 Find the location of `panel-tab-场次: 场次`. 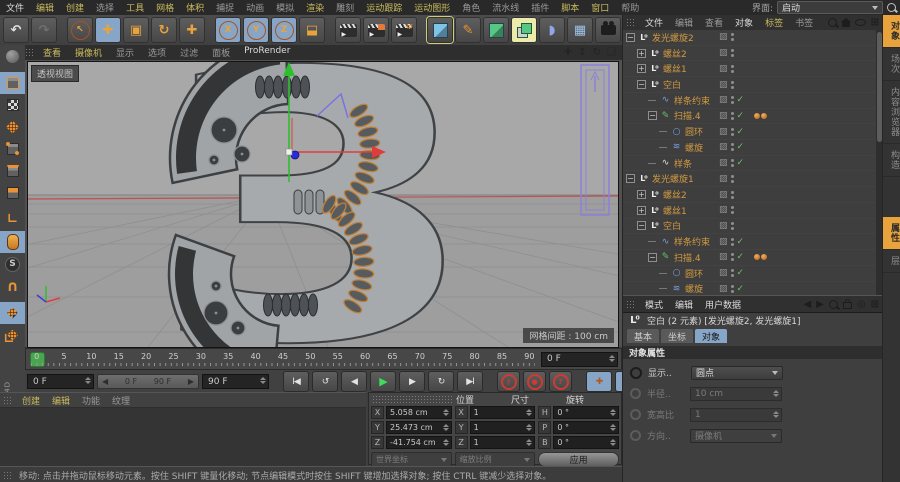

panel-tab-场次: 场次 is located at coordinates (891, 64).